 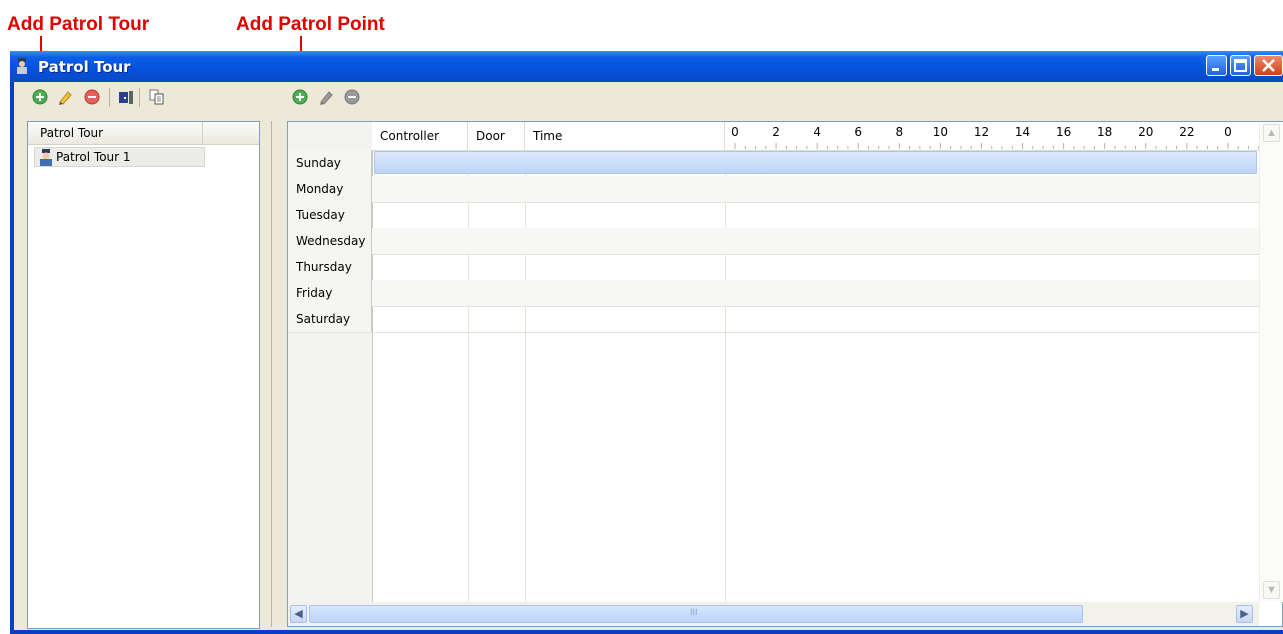 I want to click on main-toolbar, so click(x=648, y=97).